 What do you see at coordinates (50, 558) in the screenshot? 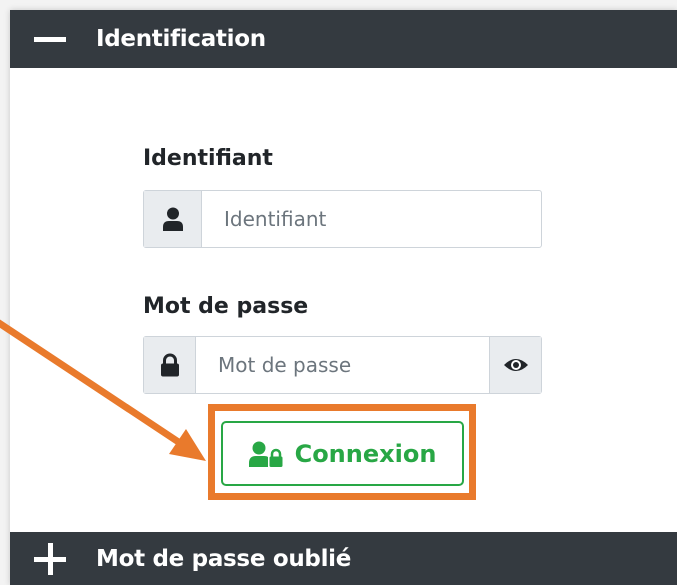
I see `plus-icon` at bounding box center [50, 558].